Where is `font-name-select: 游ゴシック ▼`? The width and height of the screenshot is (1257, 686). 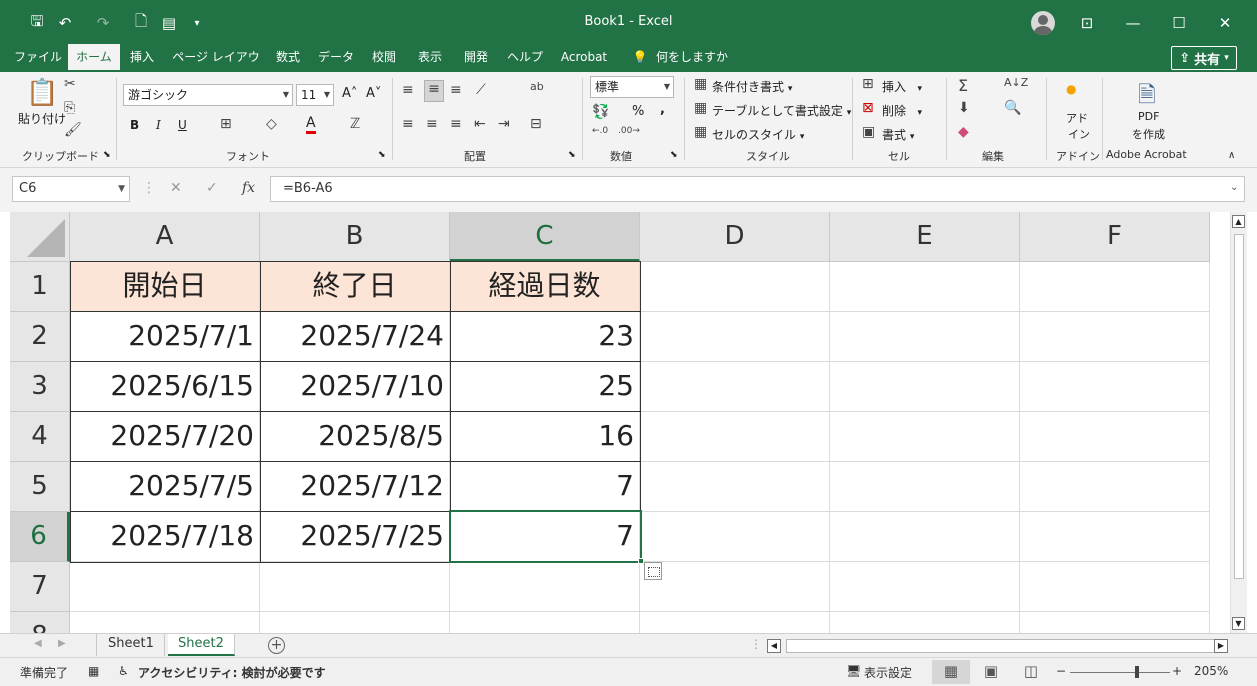 font-name-select: 游ゴシック ▼ is located at coordinates (208, 95).